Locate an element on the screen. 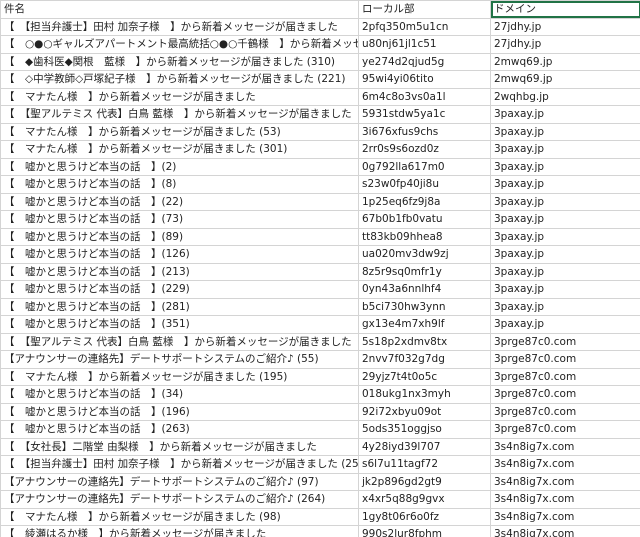 The image size is (640, 537). header-cell-local: ローカル部 is located at coordinates (424, 9).